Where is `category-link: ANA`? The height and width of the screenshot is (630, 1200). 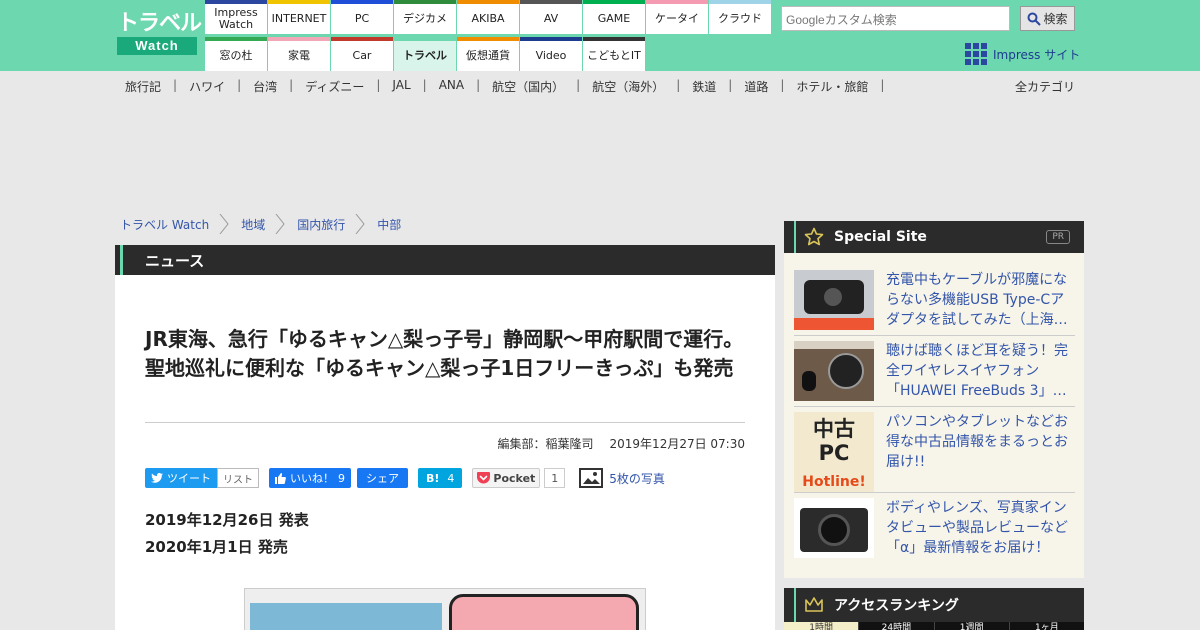
category-link: ANA is located at coordinates (451, 86).